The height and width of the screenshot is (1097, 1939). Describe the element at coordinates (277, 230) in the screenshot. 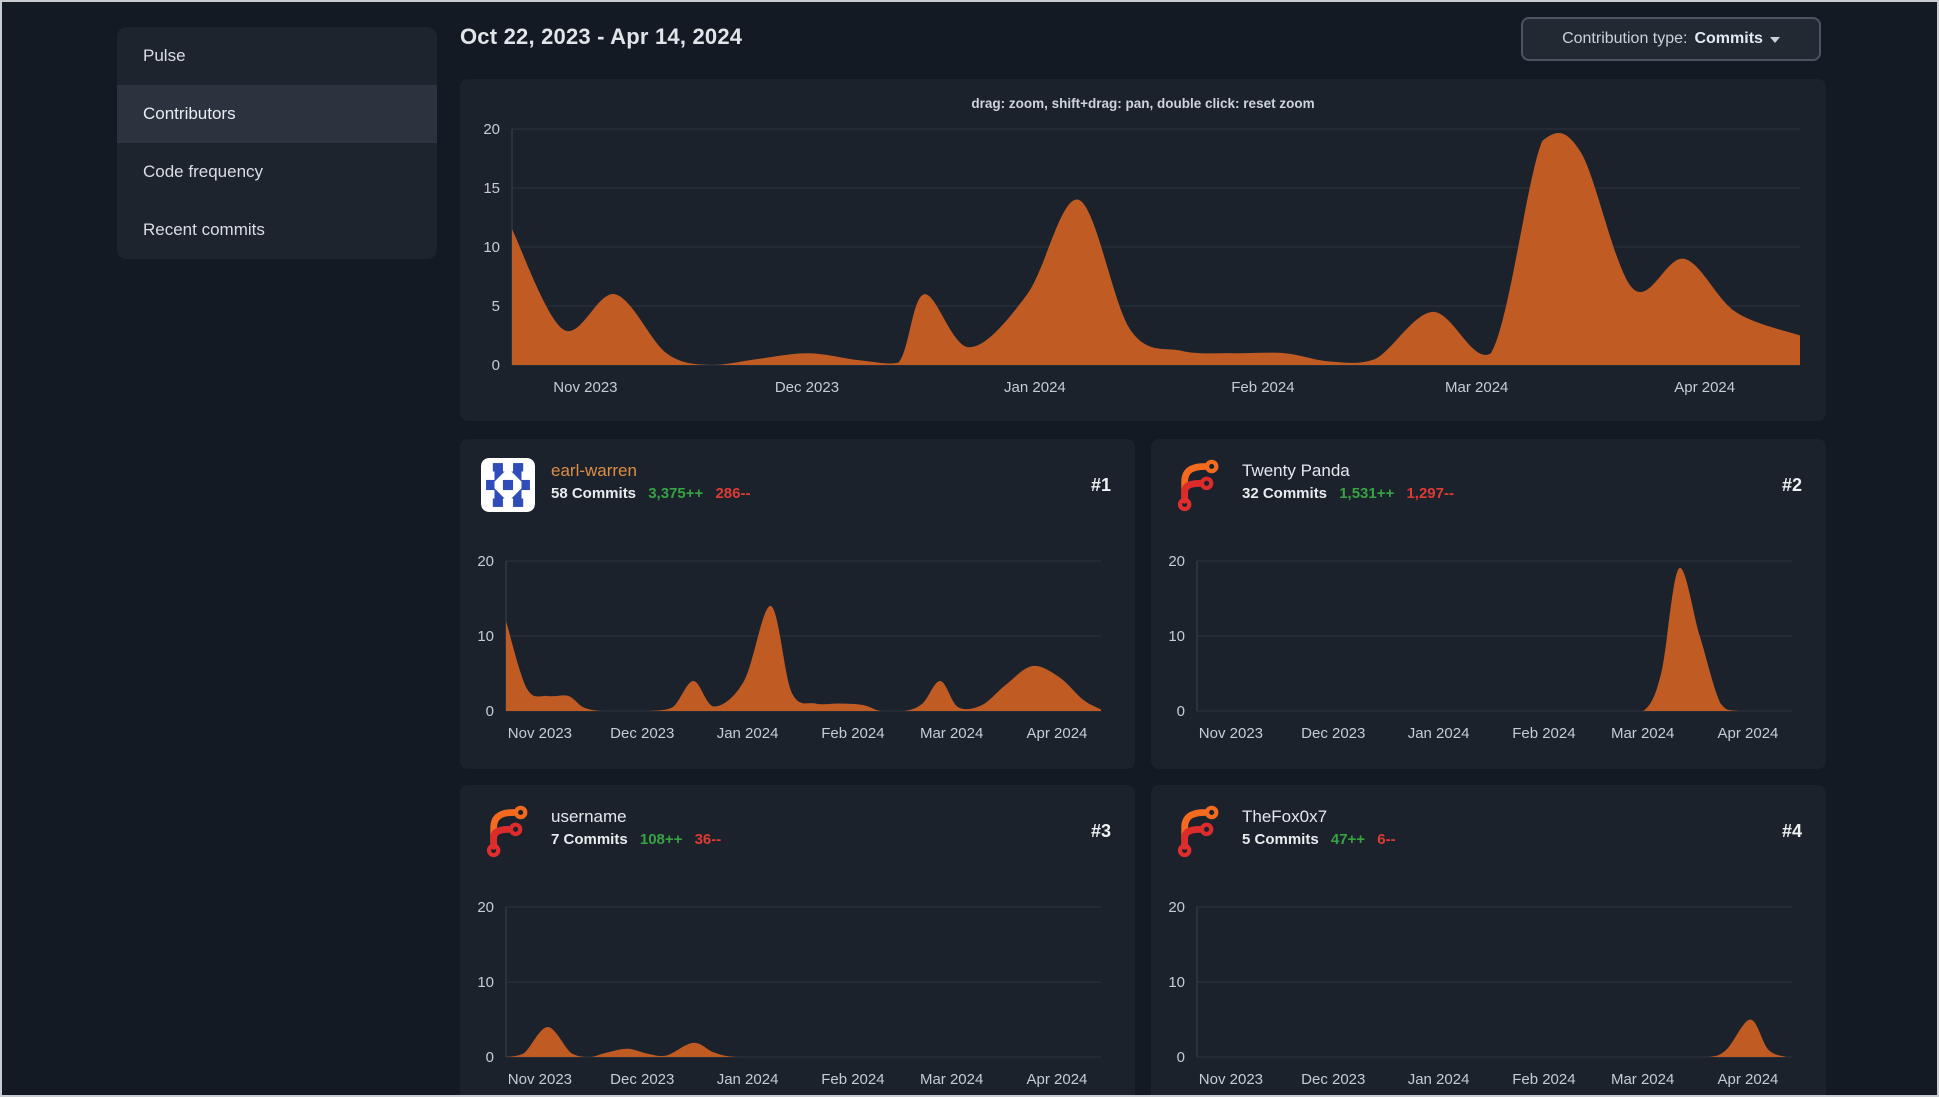

I see `sidebar-item-recent-commits: Recent commits` at that location.